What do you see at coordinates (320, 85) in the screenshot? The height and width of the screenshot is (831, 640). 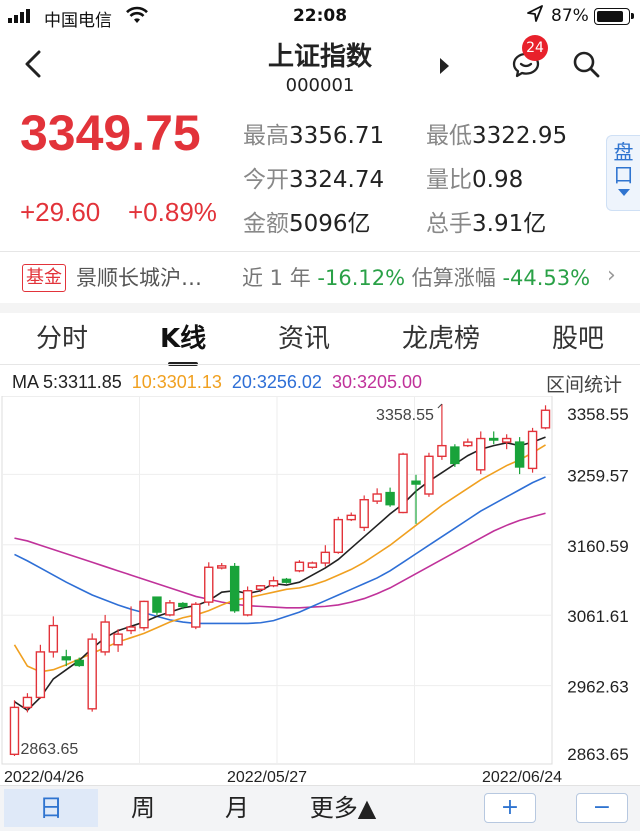 I see `stock-code: 000001` at bounding box center [320, 85].